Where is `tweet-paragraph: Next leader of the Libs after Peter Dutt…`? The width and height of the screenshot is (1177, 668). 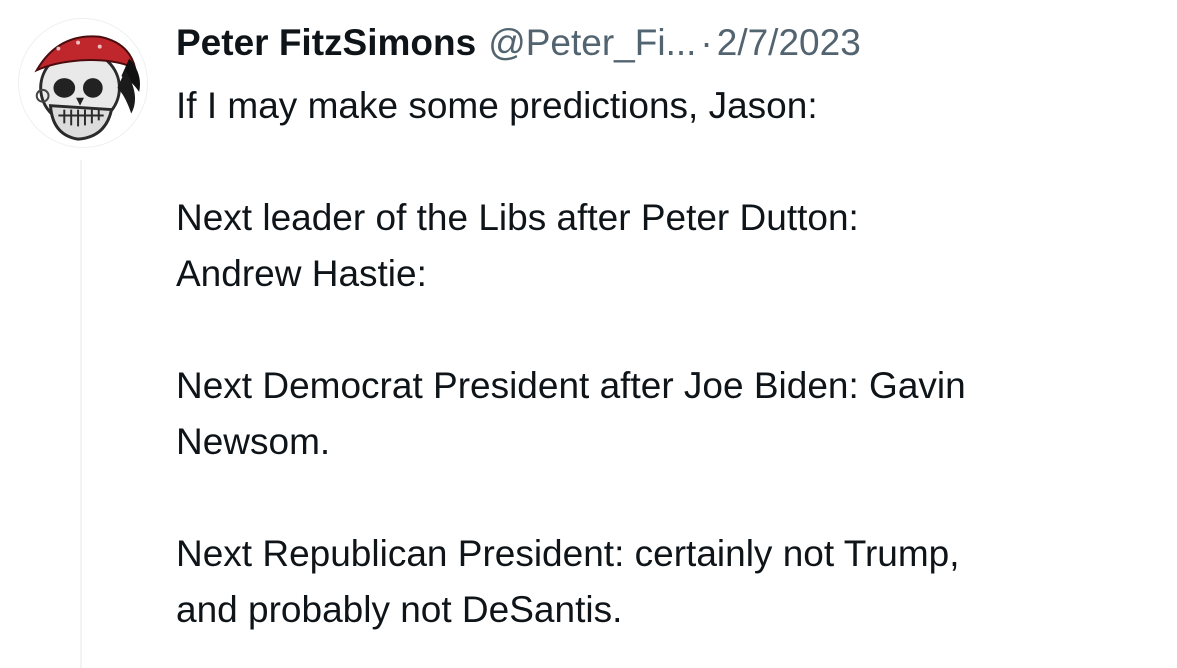
tweet-paragraph: Next leader of the Libs after Peter Dutt… is located at coordinates (671, 246).